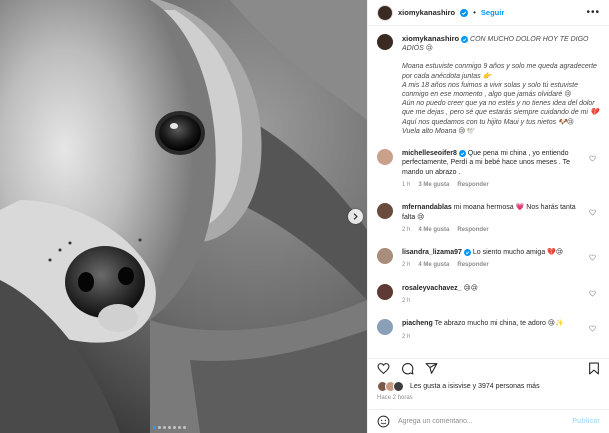  I want to click on share-icon, so click(431, 368).